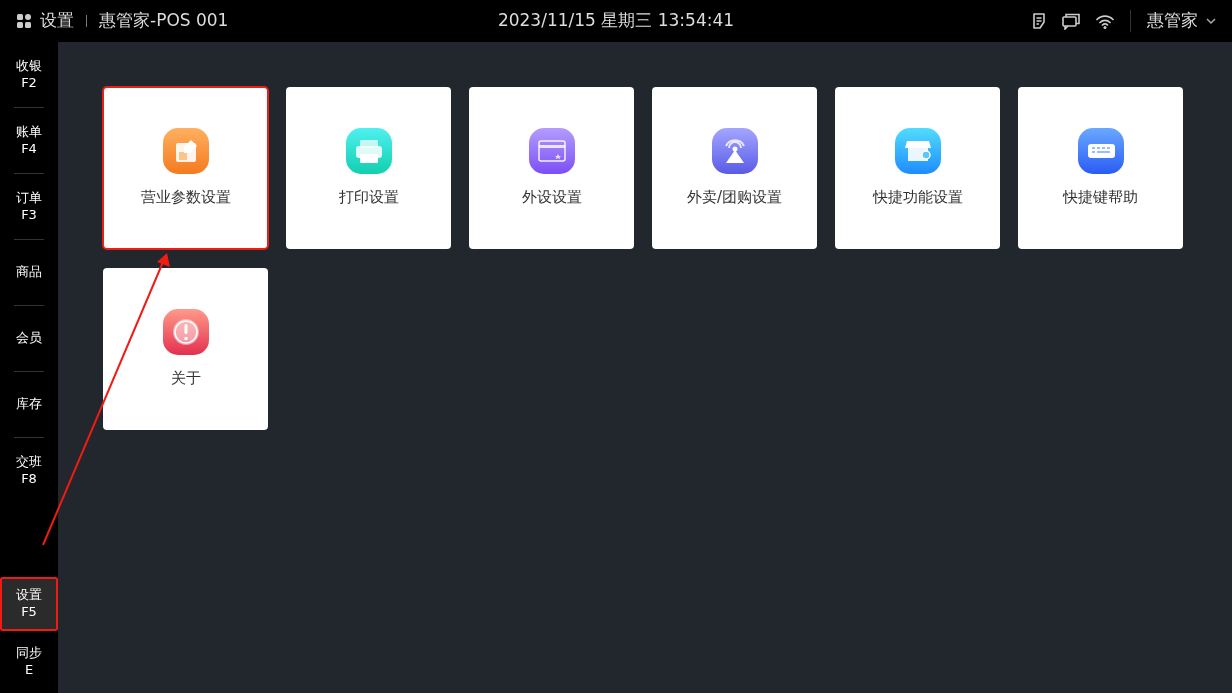 This screenshot has height=693, width=1232. I want to click on date-time: 2023/11/15 星期三 13:54:41, so click(616, 21).